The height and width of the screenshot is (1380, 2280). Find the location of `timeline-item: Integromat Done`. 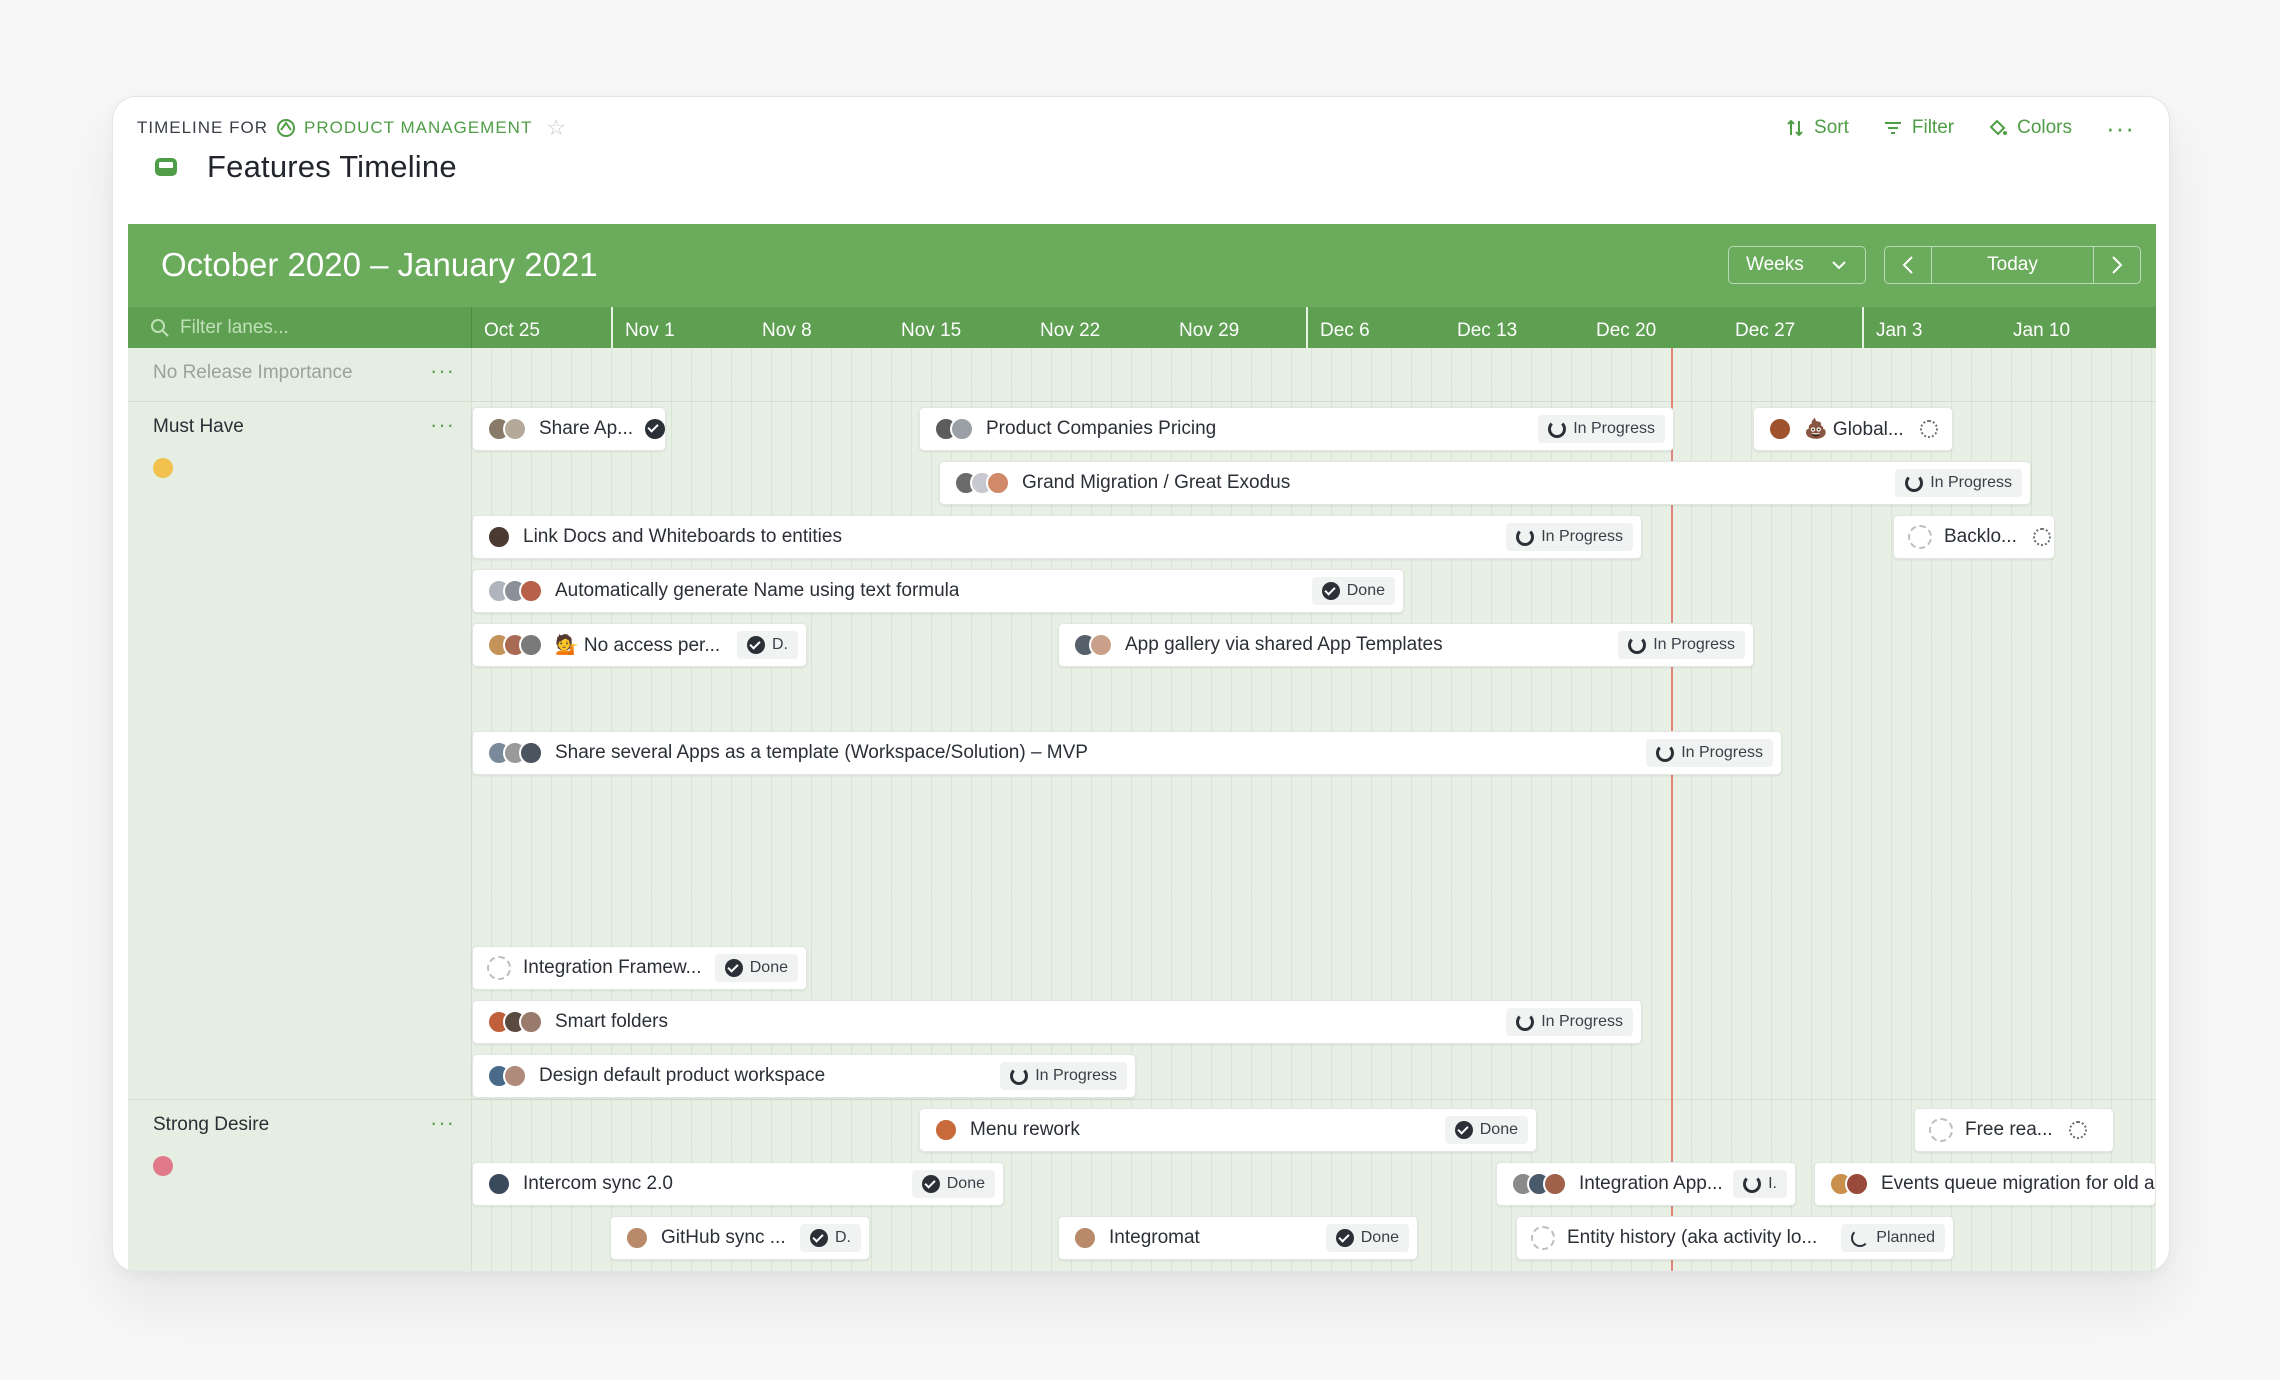

timeline-item: Integromat Done is located at coordinates (1238, 1238).